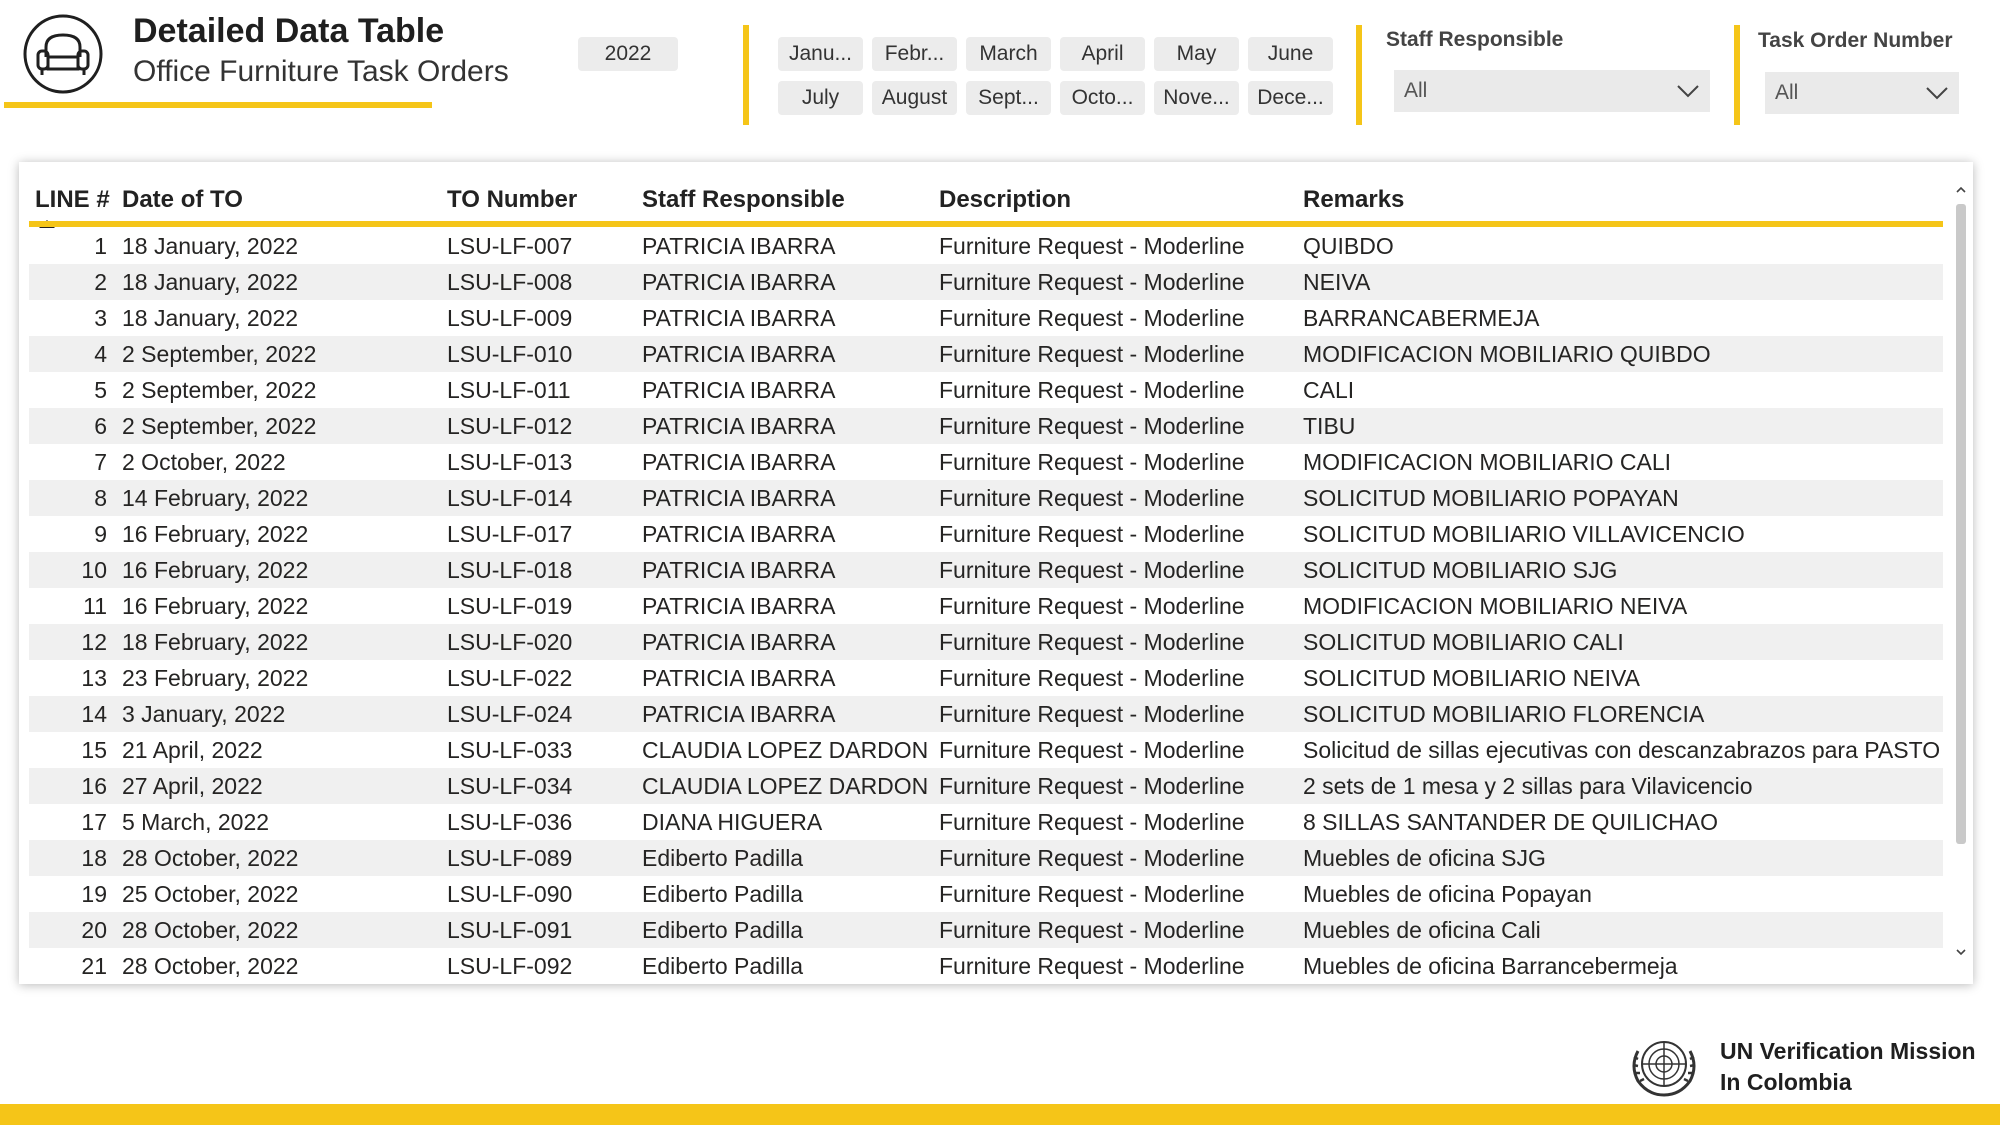 Image resolution: width=2000 pixels, height=1125 pixels. I want to click on date-cell: 23 February, 2022, so click(215, 678).